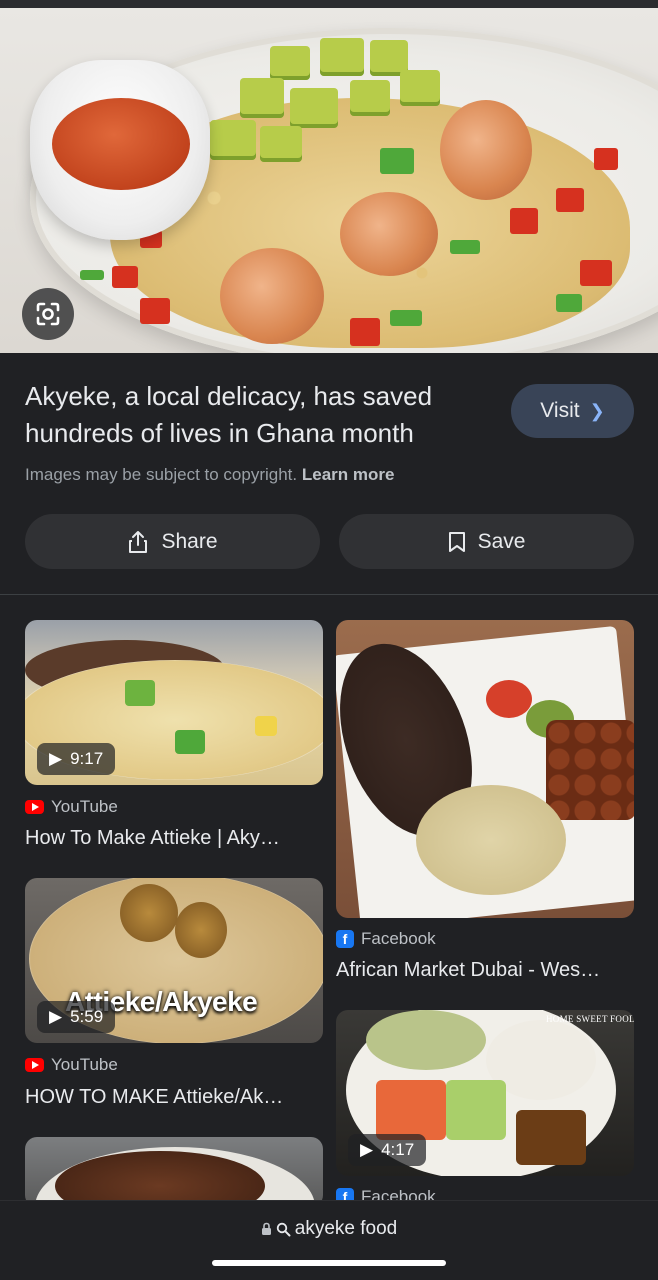 Image resolution: width=658 pixels, height=1280 pixels. Describe the element at coordinates (189, 541) in the screenshot. I see `share-label: Share` at that location.